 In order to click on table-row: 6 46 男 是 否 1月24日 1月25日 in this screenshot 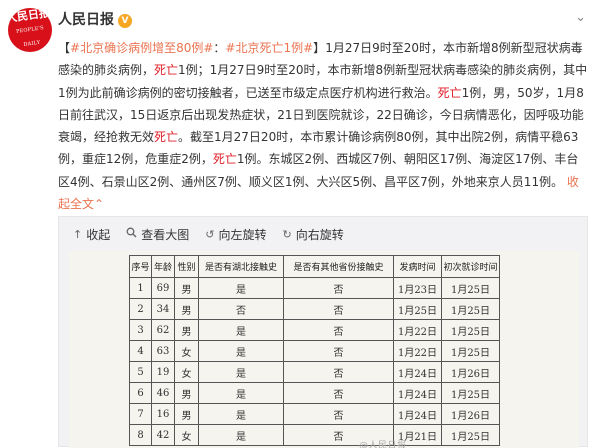, I will do `click(314, 393)`.